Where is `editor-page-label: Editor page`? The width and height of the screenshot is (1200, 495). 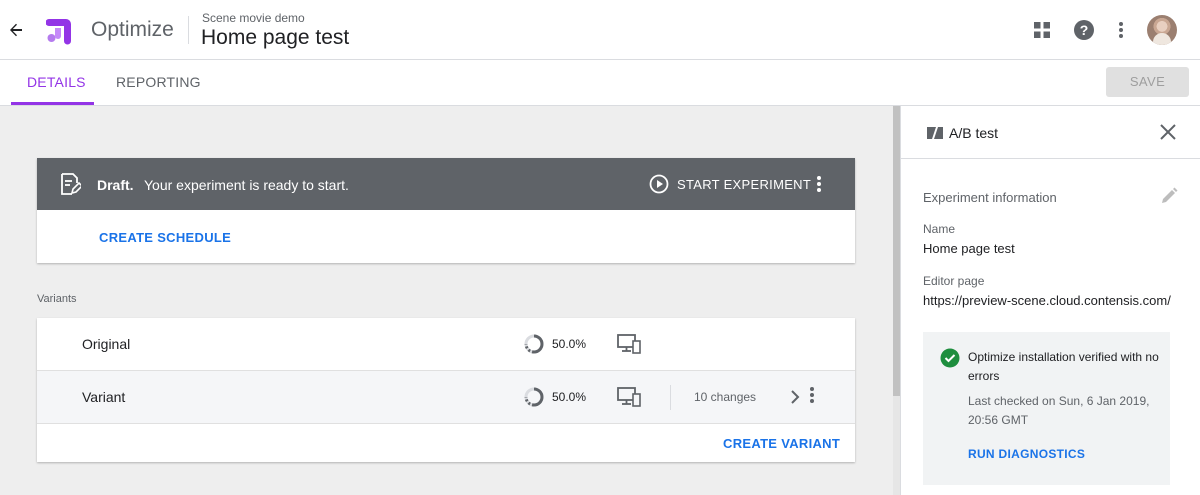 editor-page-label: Editor page is located at coordinates (954, 281).